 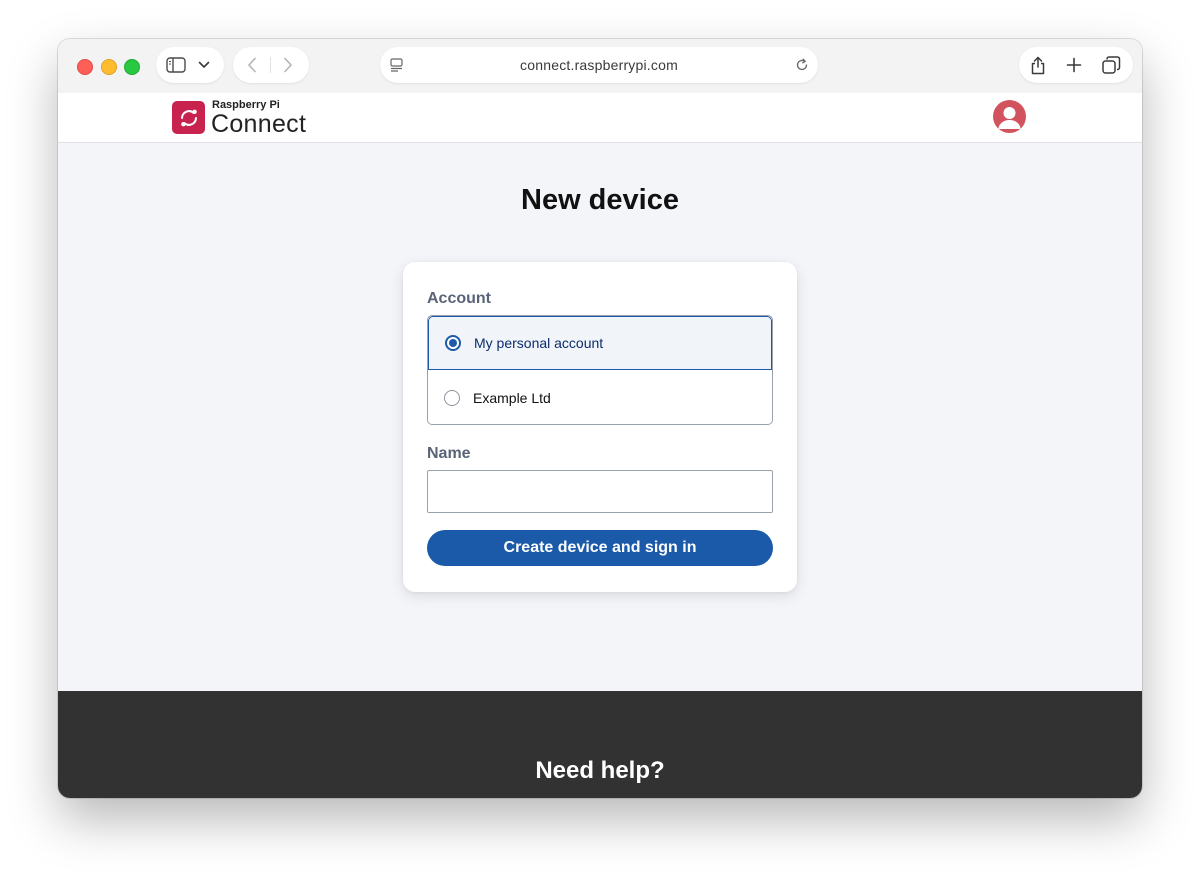 I want to click on logo-big-text: Connect, so click(x=259, y=124).